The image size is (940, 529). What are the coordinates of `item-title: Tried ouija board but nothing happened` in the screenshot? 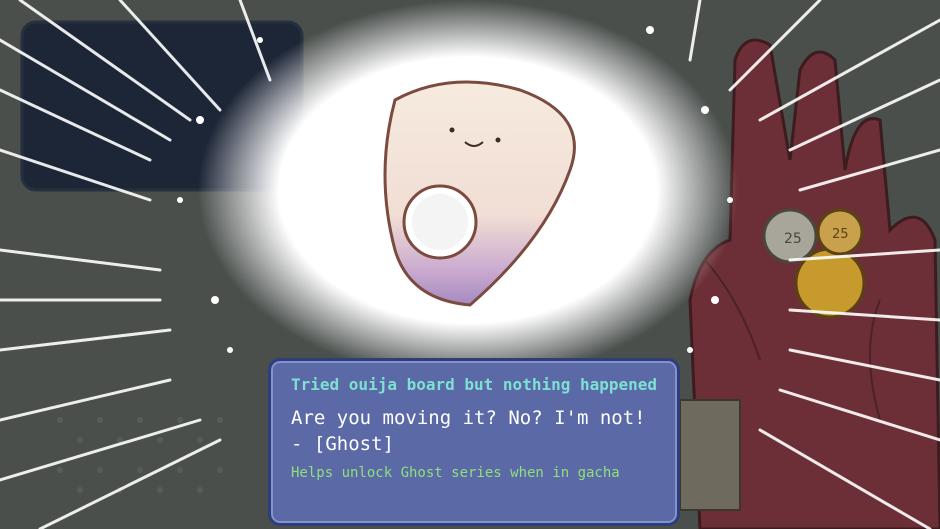 It's located at (474, 384).